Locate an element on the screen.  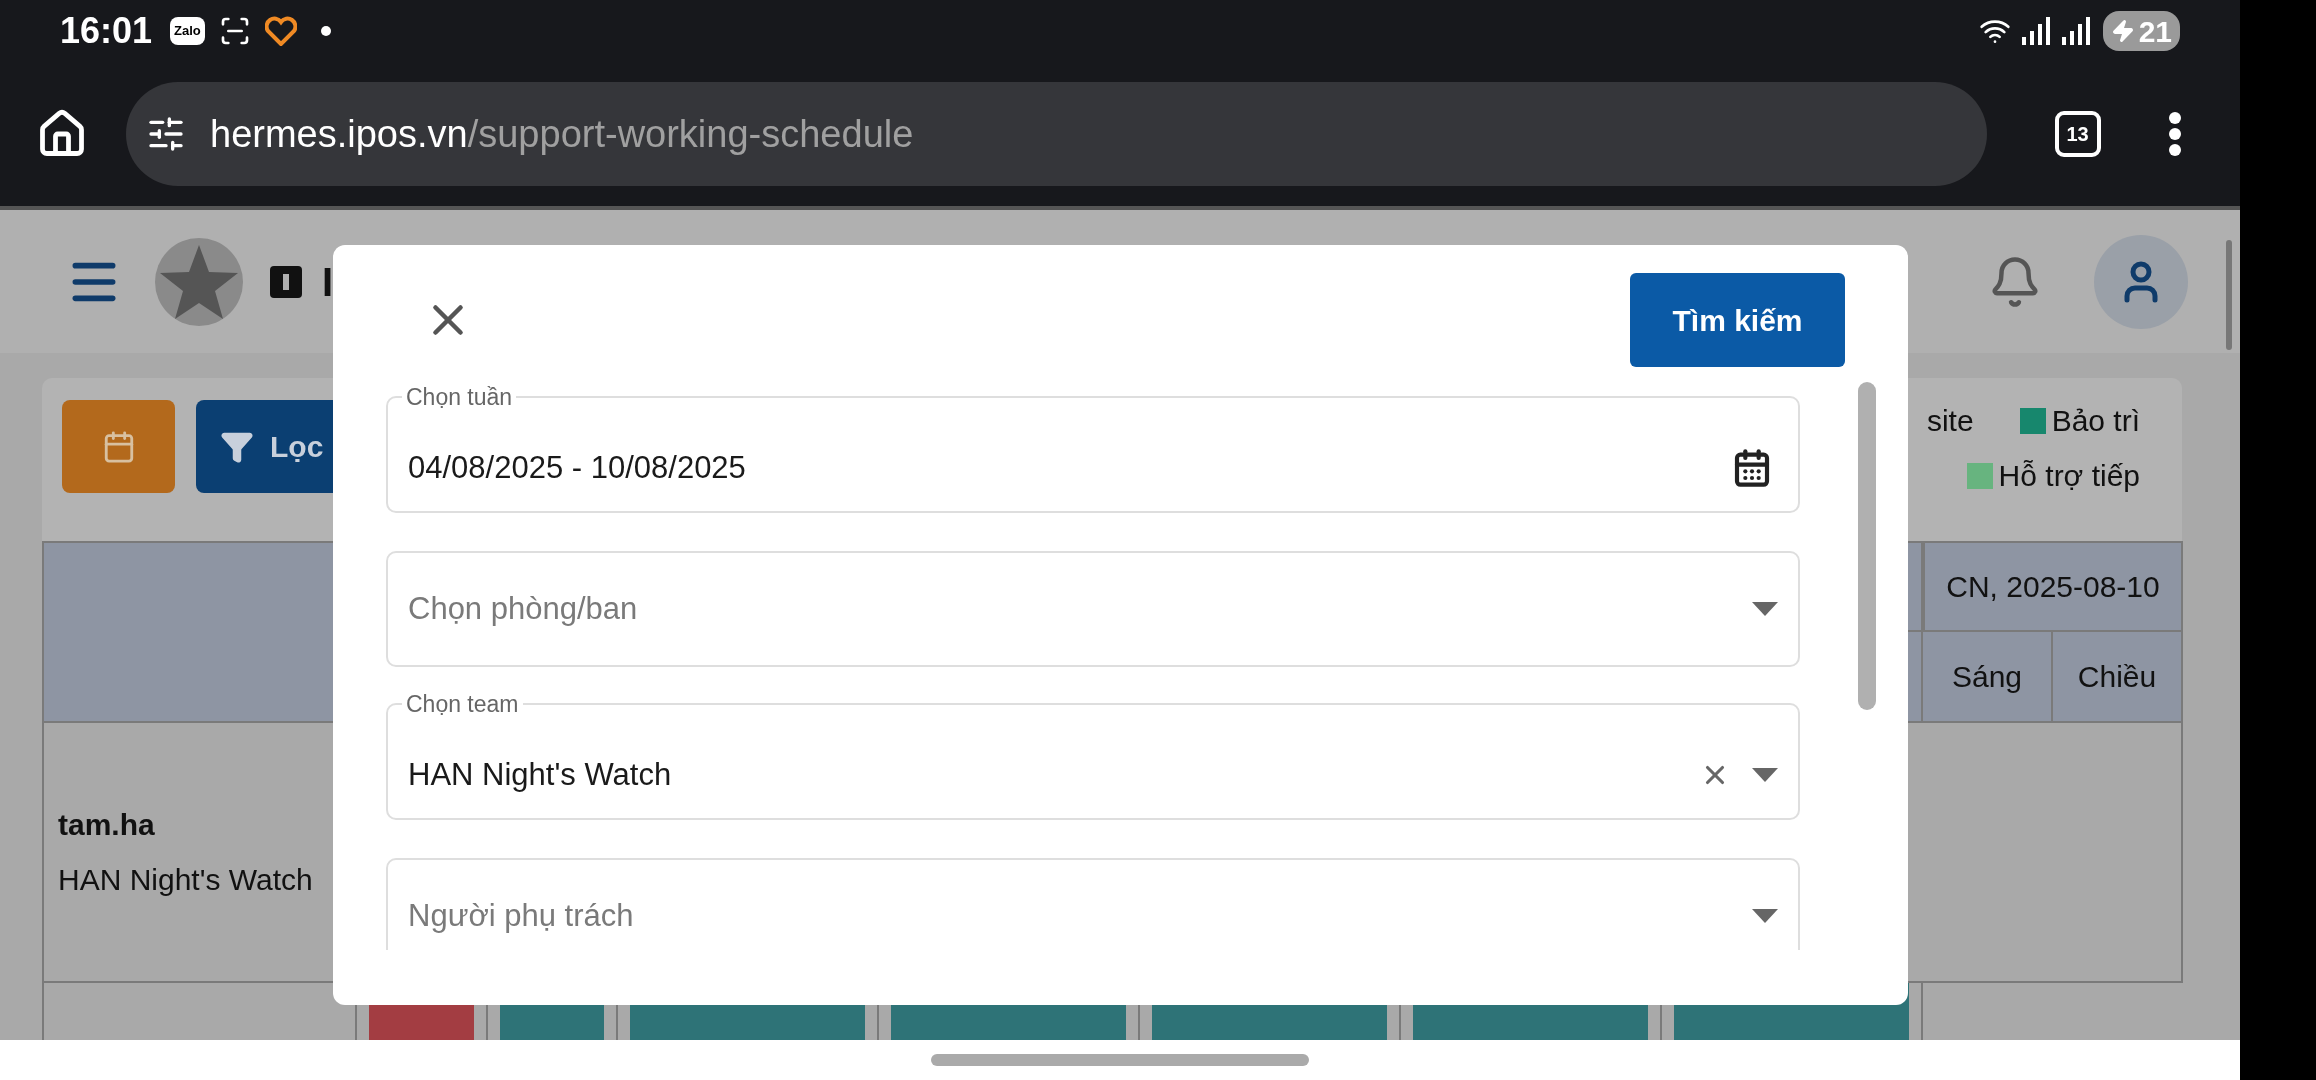
user-name: tam.ha is located at coordinates (107, 825).